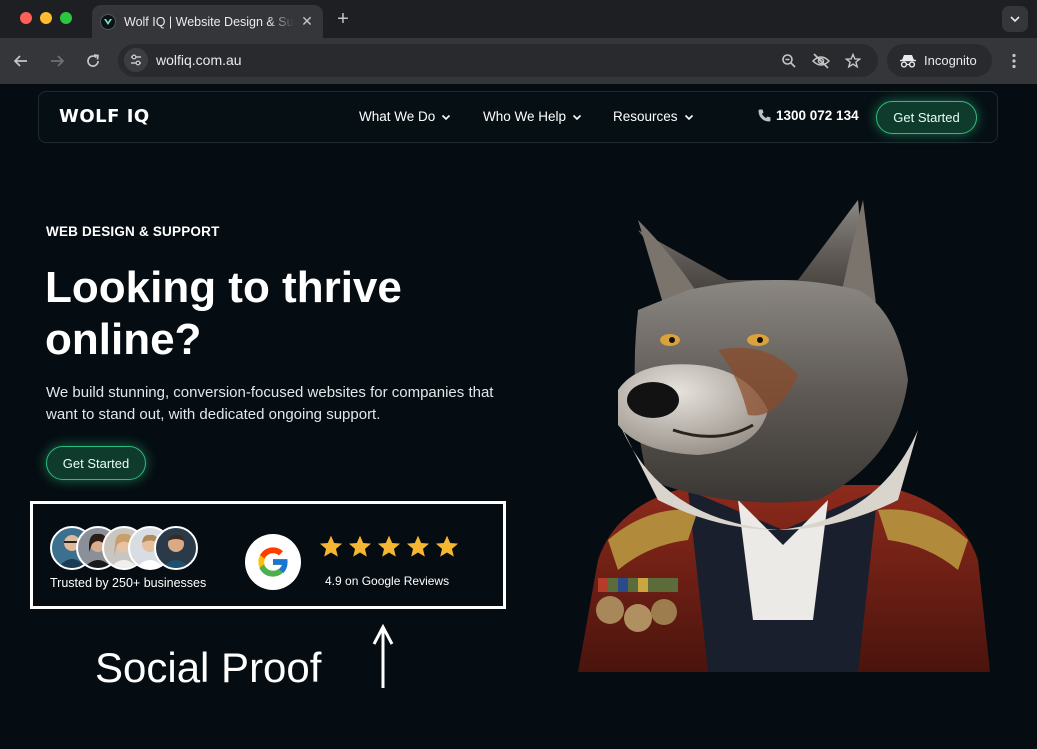 This screenshot has width=1037, height=749. I want to click on nav-item-resources: Resources, so click(653, 116).